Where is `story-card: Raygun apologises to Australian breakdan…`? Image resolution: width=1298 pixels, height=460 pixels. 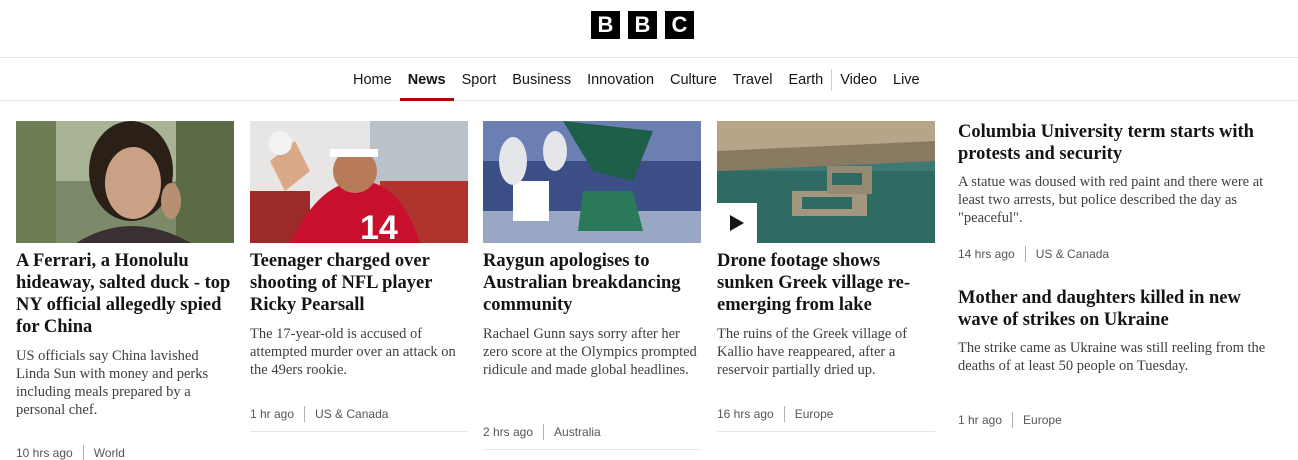 story-card: Raygun apologises to Australian breakdan… is located at coordinates (592, 285).